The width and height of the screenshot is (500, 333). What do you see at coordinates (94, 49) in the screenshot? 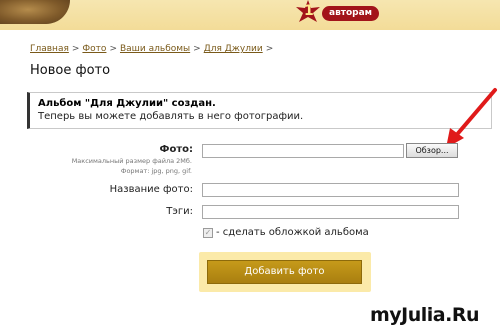
I see `breadcrumb-photo: Фото` at bounding box center [94, 49].